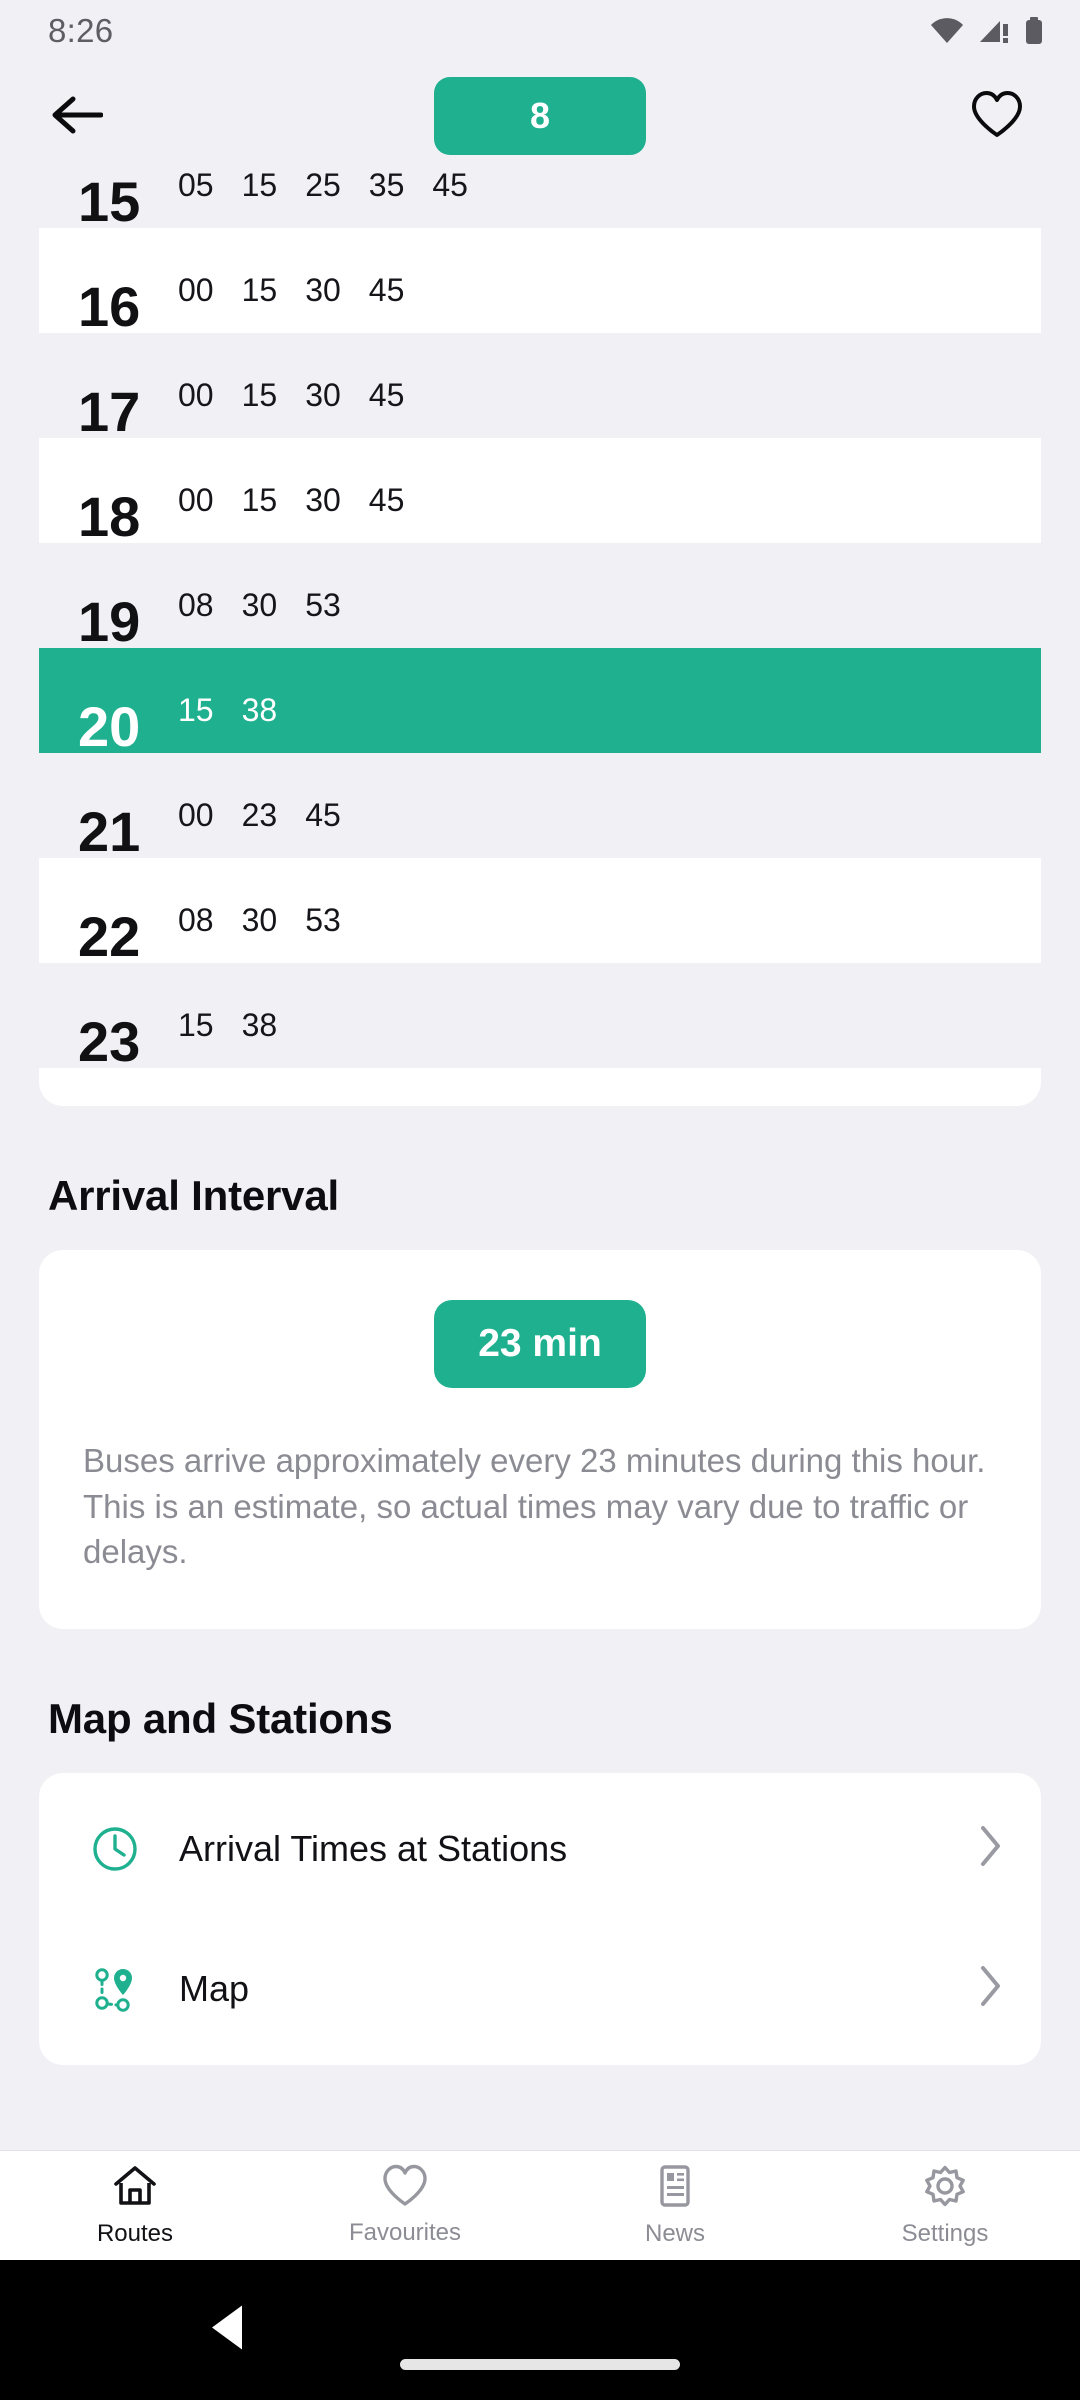  Describe the element at coordinates (373, 1848) in the screenshot. I see `list-item-label: Arrival Times at Stations` at that location.